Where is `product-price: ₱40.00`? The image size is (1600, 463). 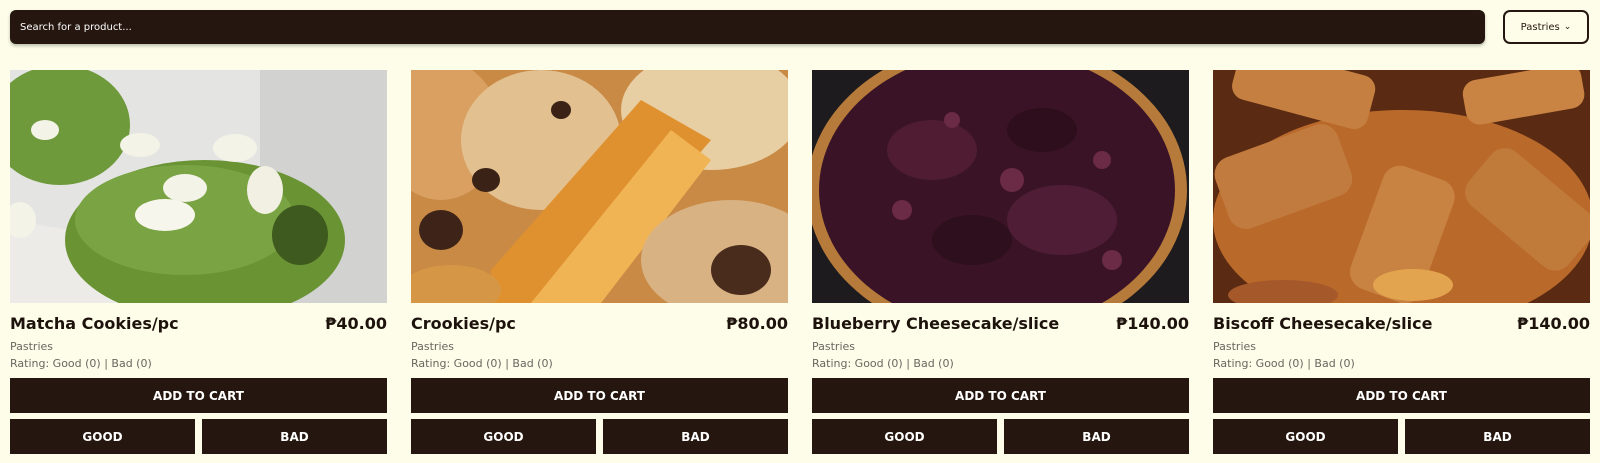
product-price: ₱40.00 is located at coordinates (356, 323).